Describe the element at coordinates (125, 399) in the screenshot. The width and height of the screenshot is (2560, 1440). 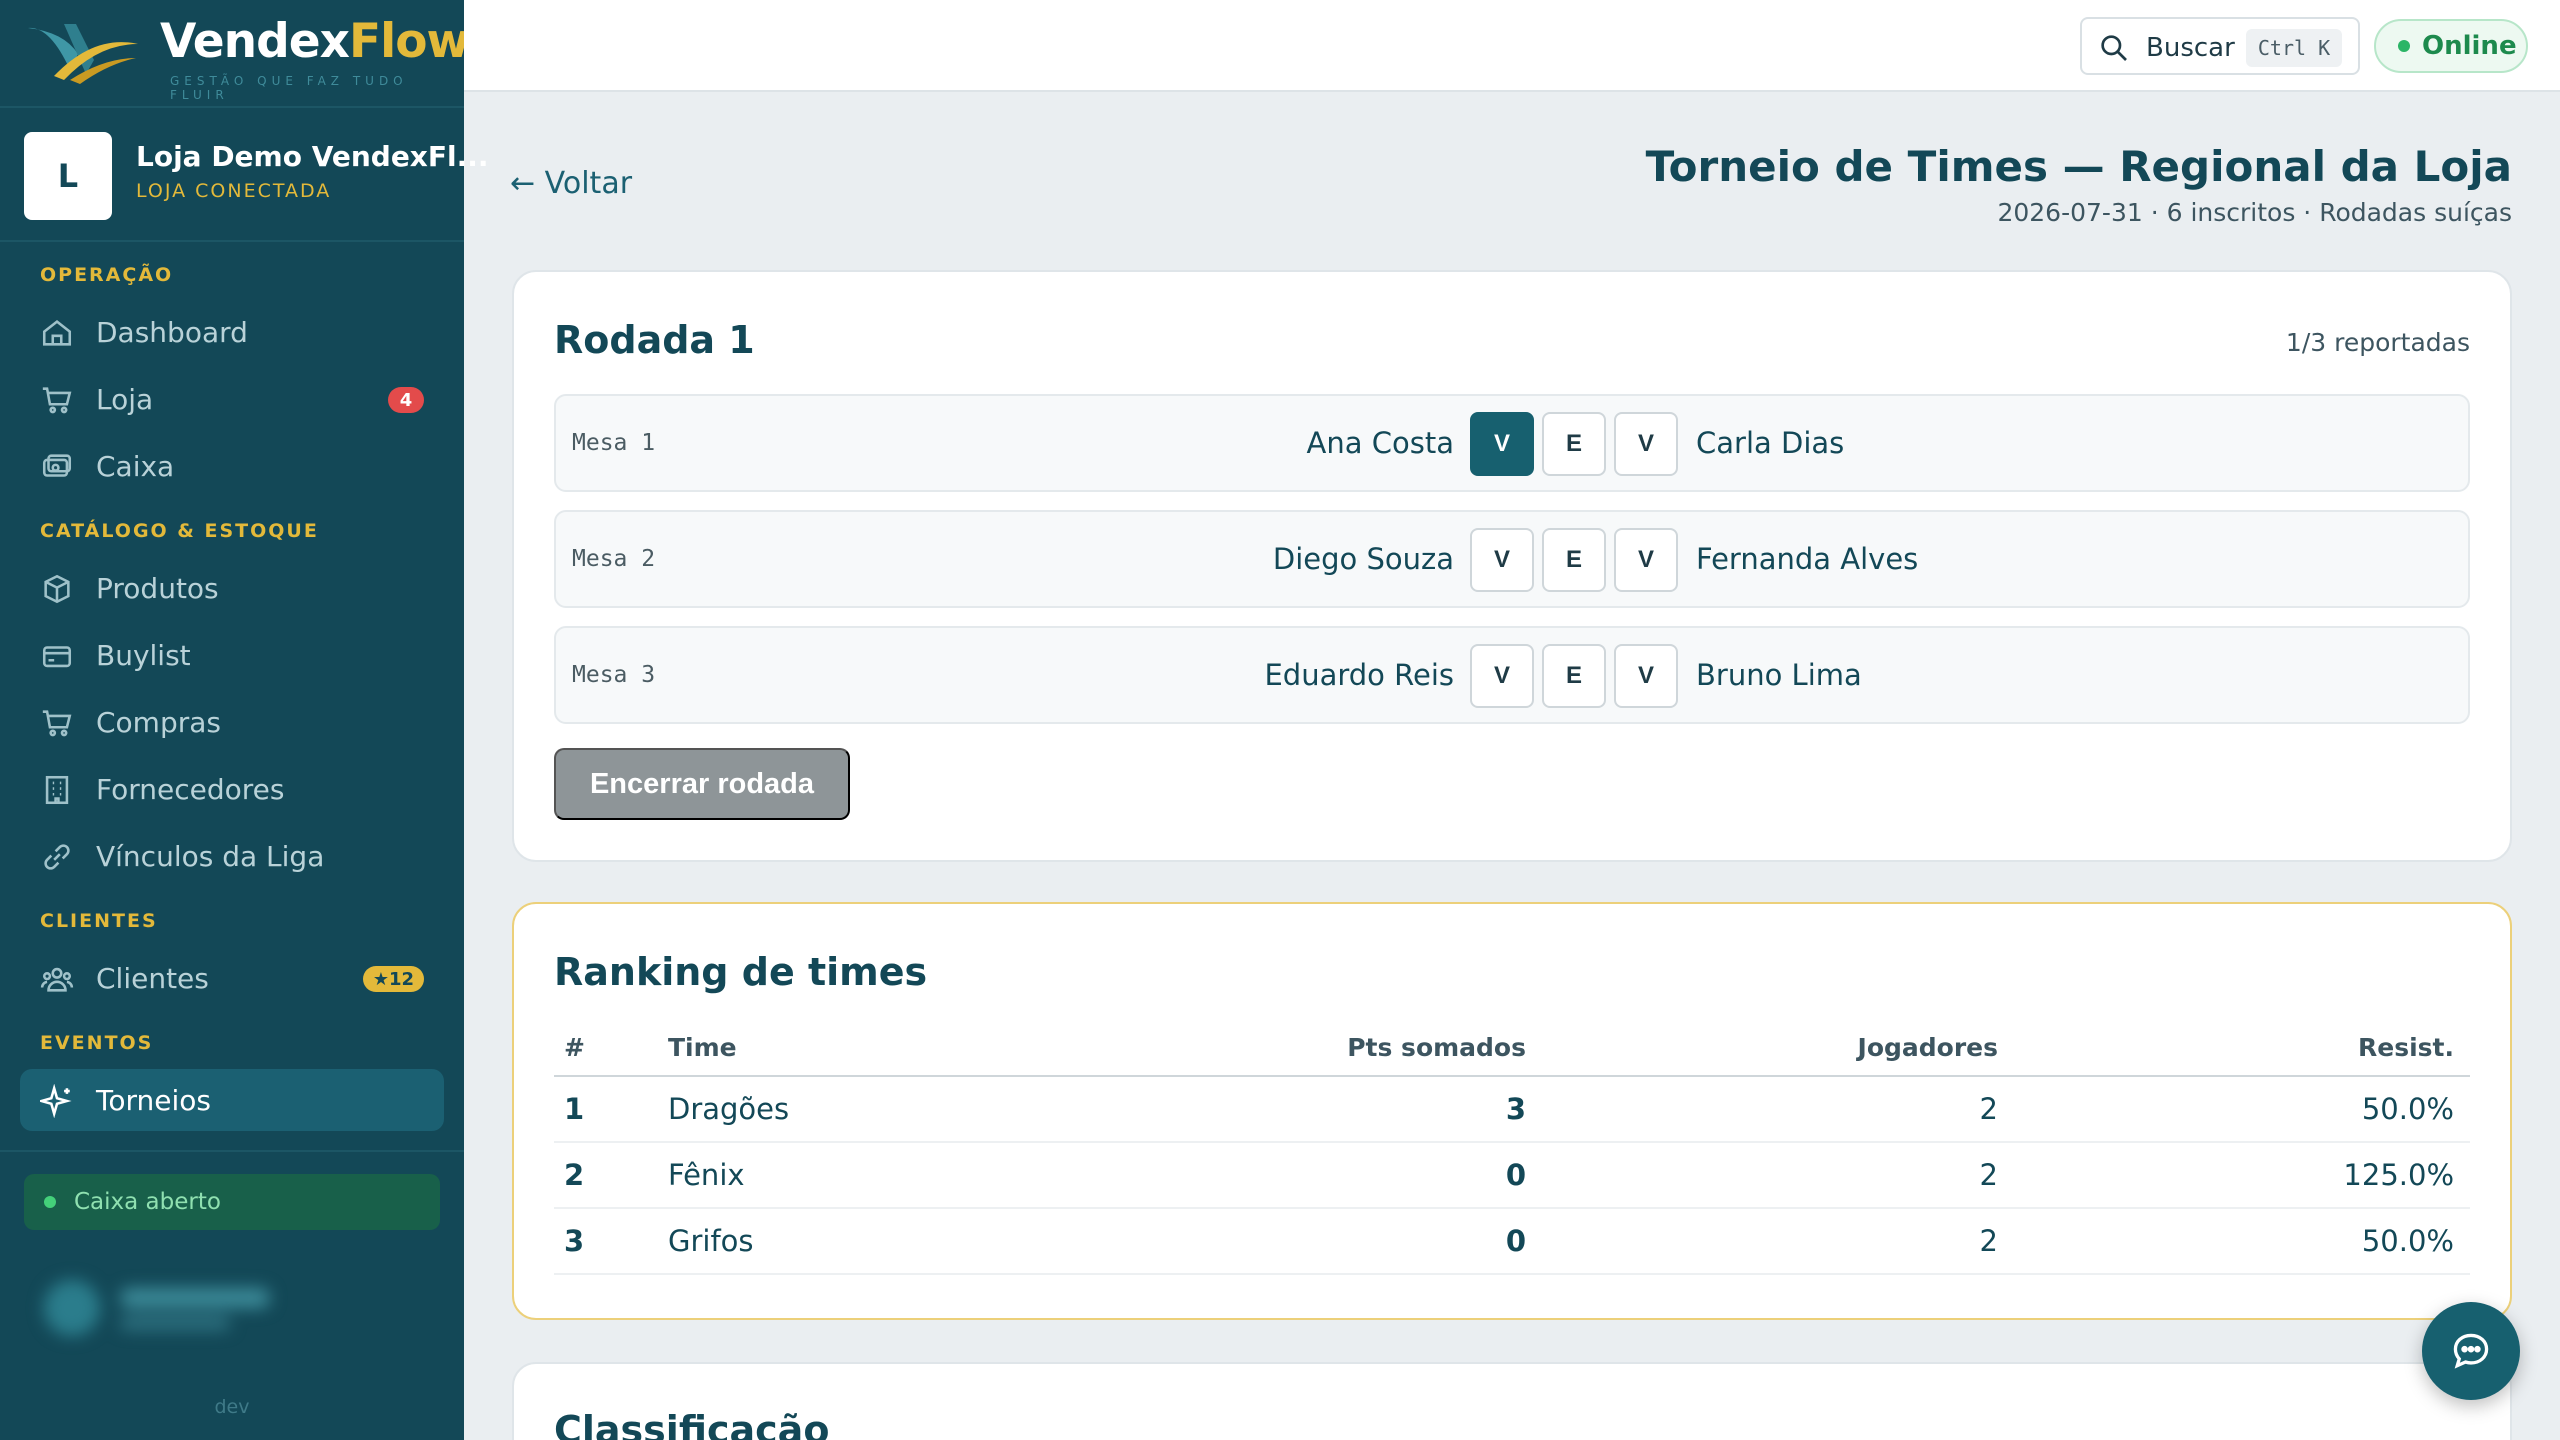
I see `sidebar-item-label: Loja` at that location.